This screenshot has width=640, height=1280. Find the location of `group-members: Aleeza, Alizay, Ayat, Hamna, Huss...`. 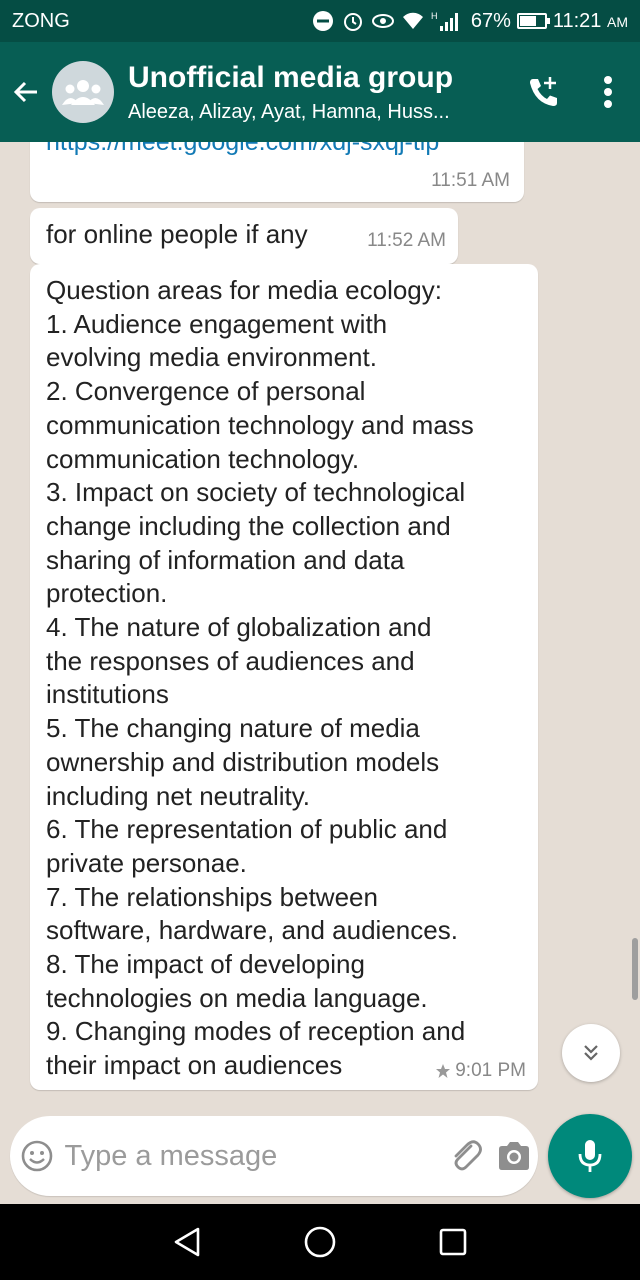

group-members: Aleeza, Alizay, Ayat, Hamna, Huss... is located at coordinates (289, 111).